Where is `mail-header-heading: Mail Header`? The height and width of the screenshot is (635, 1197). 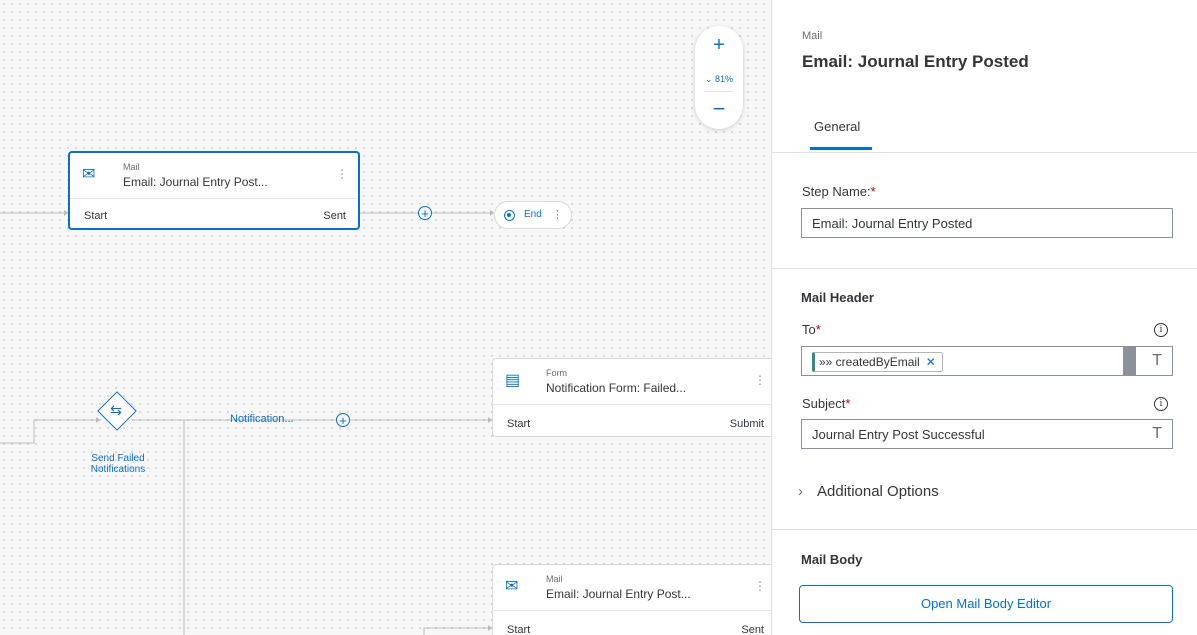
mail-header-heading: Mail Header is located at coordinates (837, 297).